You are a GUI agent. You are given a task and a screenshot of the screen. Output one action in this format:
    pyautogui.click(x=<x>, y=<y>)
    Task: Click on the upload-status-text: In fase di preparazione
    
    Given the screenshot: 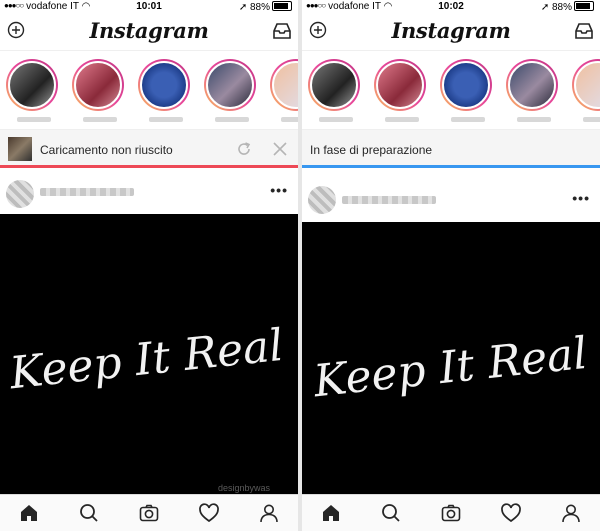 What is the action you would take?
    pyautogui.click(x=371, y=150)
    